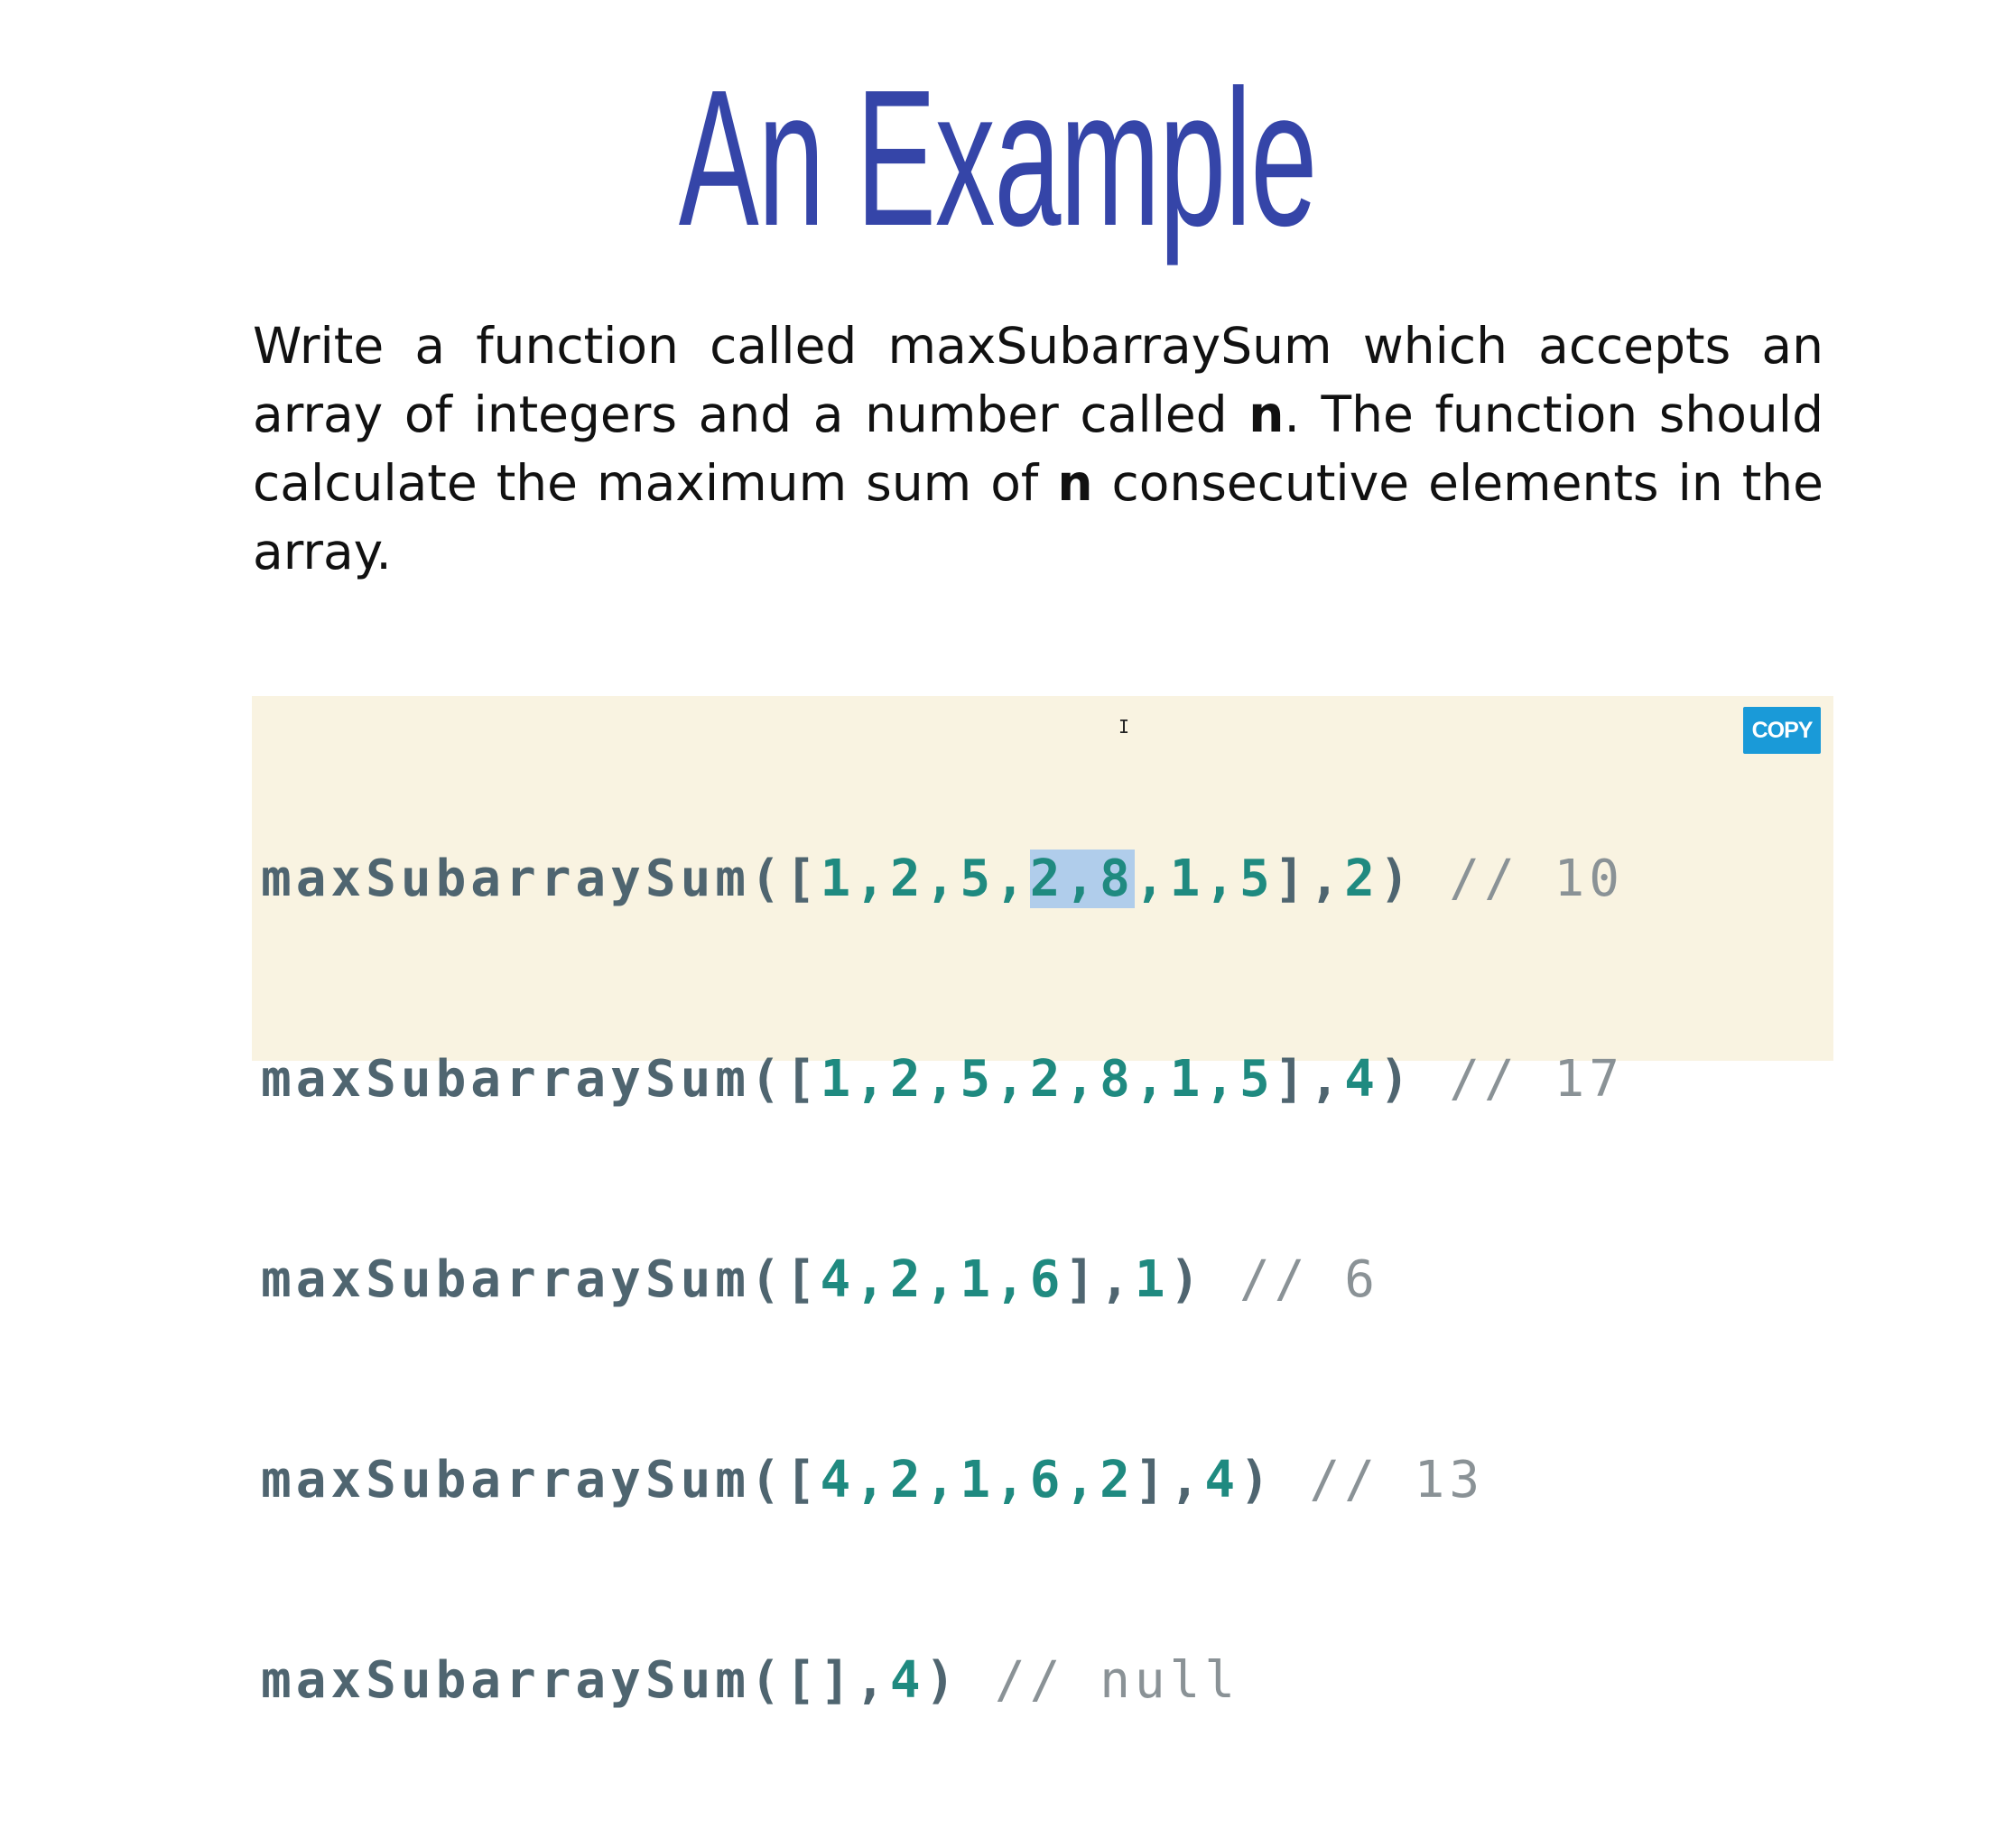 This screenshot has width=1995, height=1848. Describe the element at coordinates (943, 1480) in the screenshot. I see `code-line: maxSubarraySum([4,2,1,6,2],4) // 13` at that location.